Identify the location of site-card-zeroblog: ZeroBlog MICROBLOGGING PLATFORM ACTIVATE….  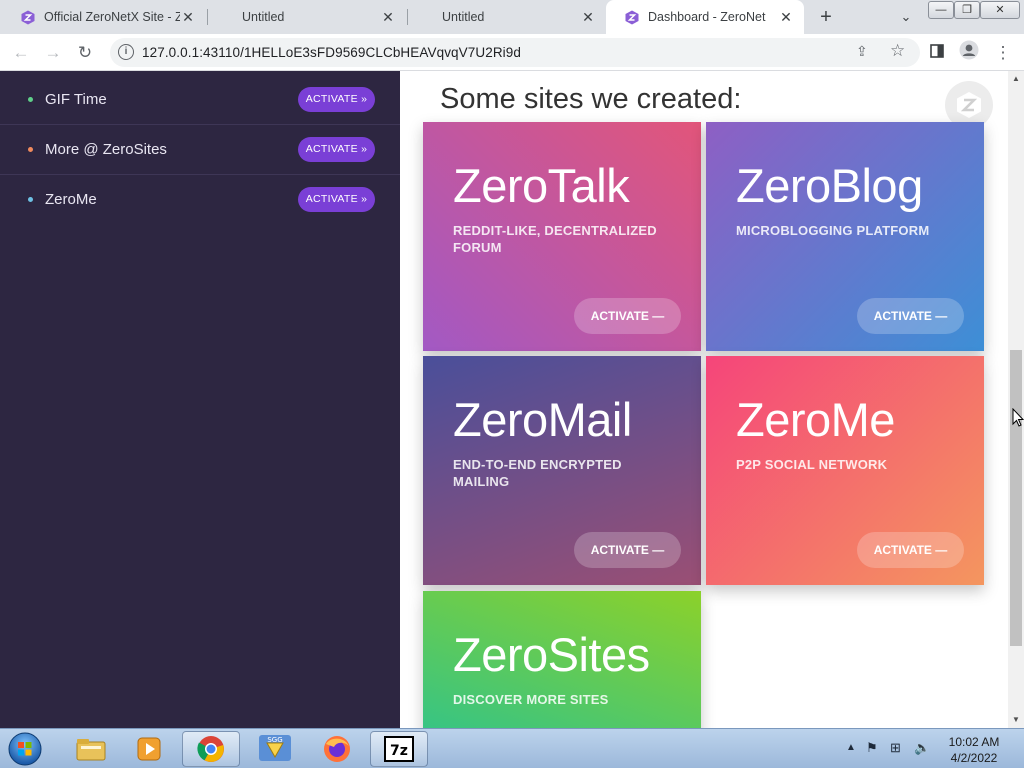
(845, 236).